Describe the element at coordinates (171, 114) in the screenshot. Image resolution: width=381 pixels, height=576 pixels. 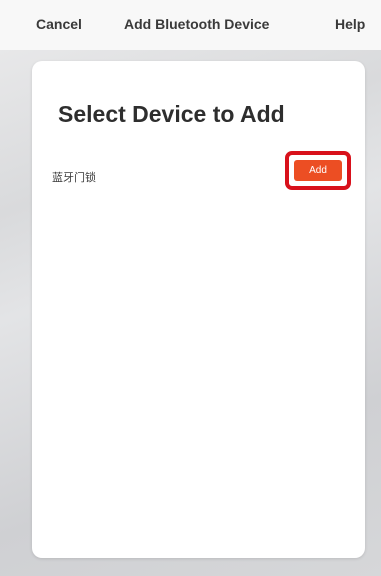
I see `card-heading: Select Device to Add` at that location.